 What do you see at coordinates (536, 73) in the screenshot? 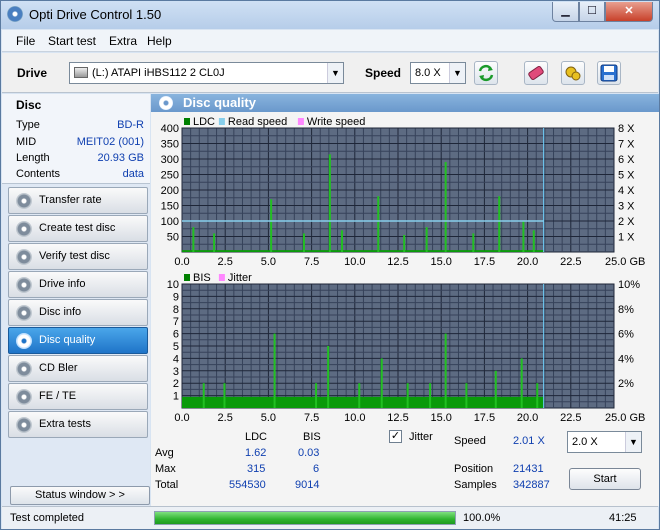
I see `eraser-icon` at bounding box center [536, 73].